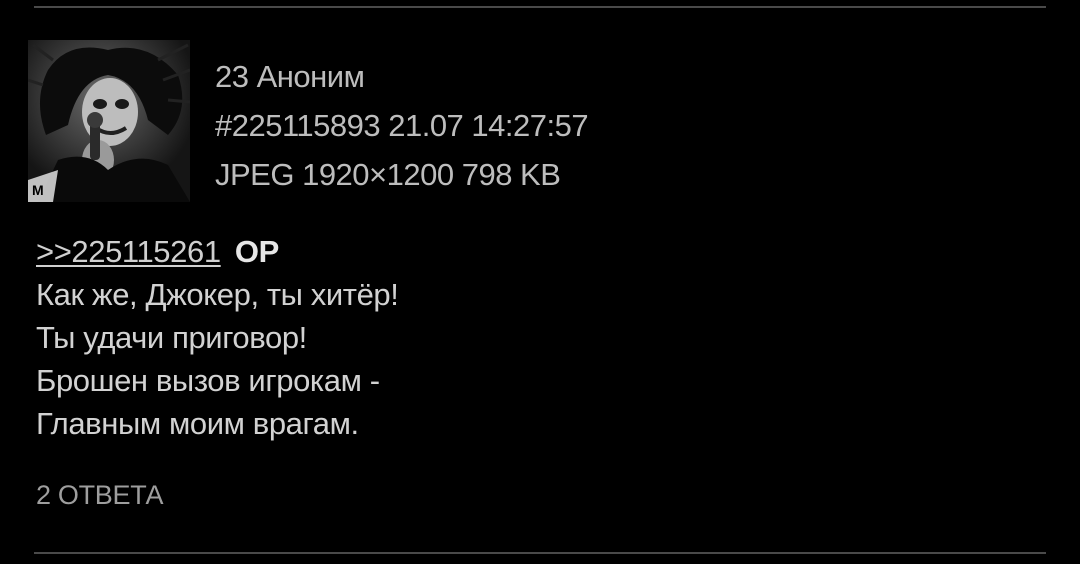  I want to click on file-info: JPEG 1920×1200 798 KB, so click(388, 174).